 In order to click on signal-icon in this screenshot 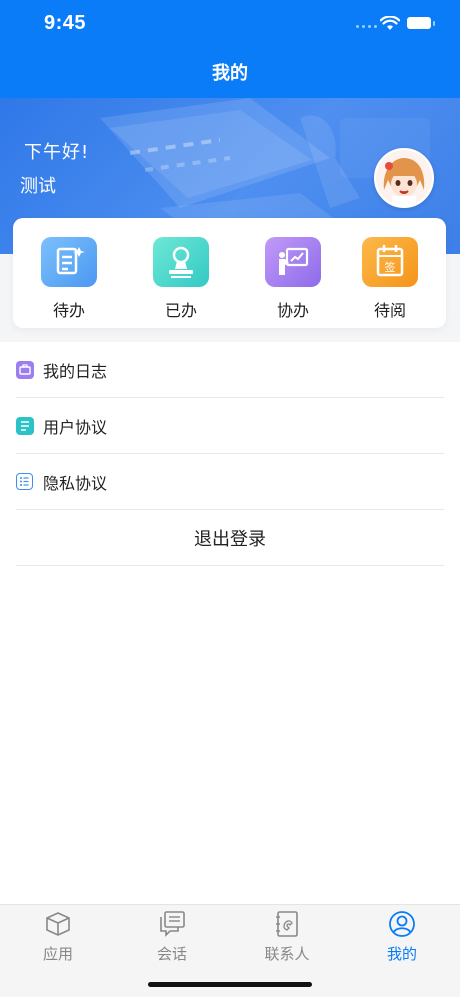, I will do `click(366, 26)`.